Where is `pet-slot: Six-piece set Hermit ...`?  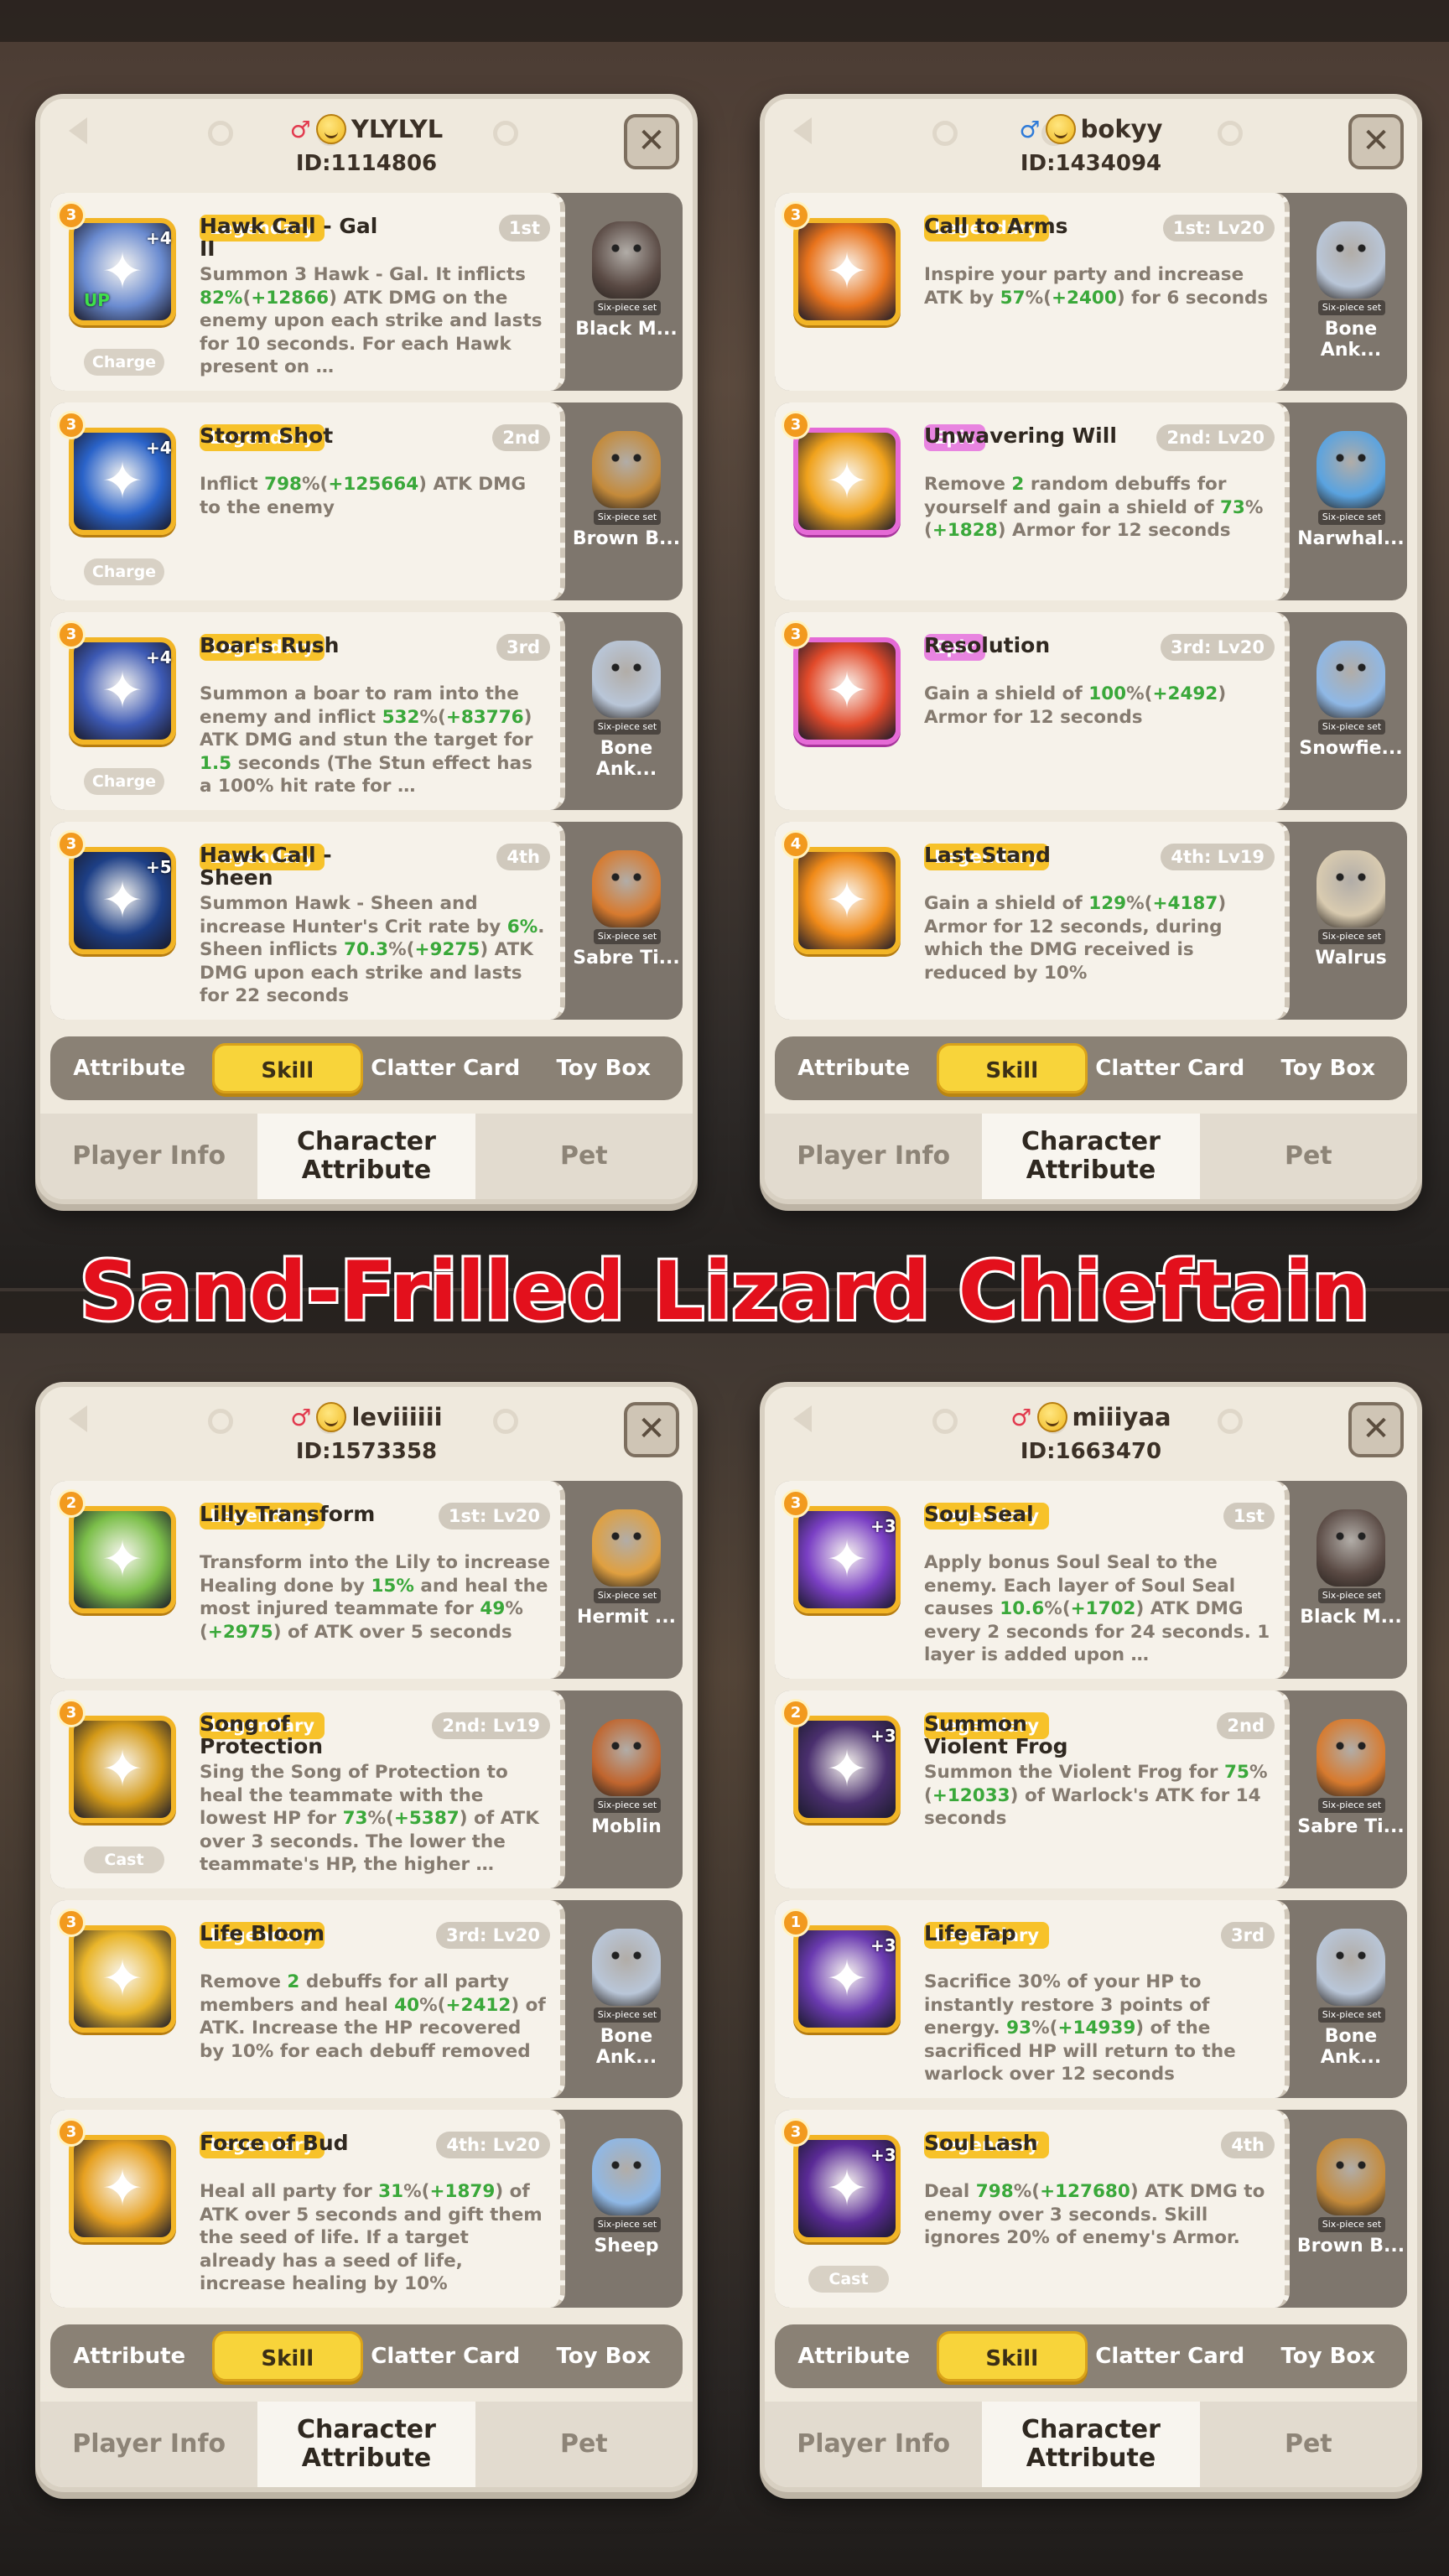 pet-slot: Six-piece set Hermit ... is located at coordinates (626, 1580).